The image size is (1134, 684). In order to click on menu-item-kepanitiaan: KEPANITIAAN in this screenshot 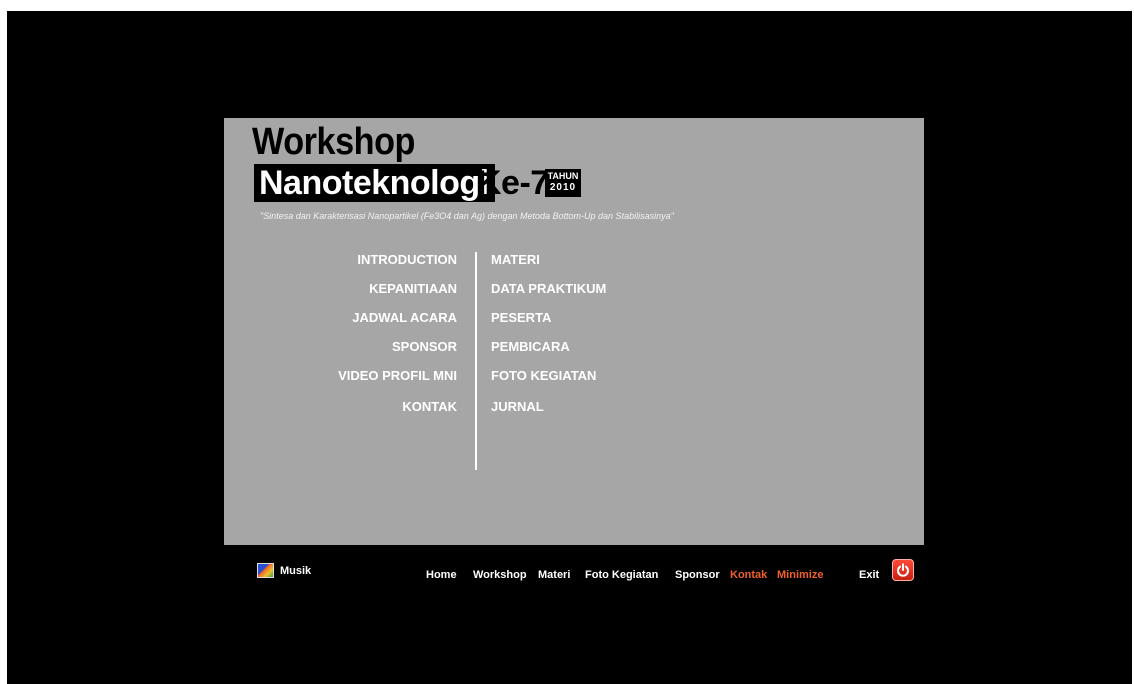, I will do `click(355, 289)`.